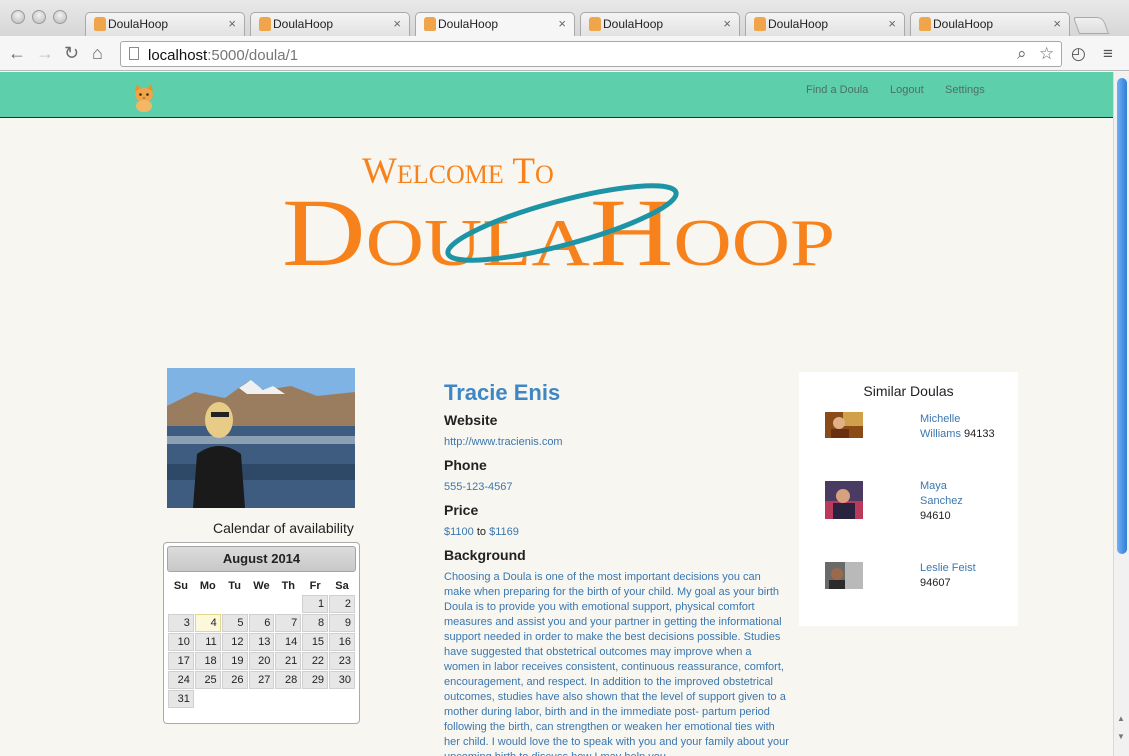 The height and width of the screenshot is (756, 1129). I want to click on similar-doula-zip: 94607, so click(935, 583).